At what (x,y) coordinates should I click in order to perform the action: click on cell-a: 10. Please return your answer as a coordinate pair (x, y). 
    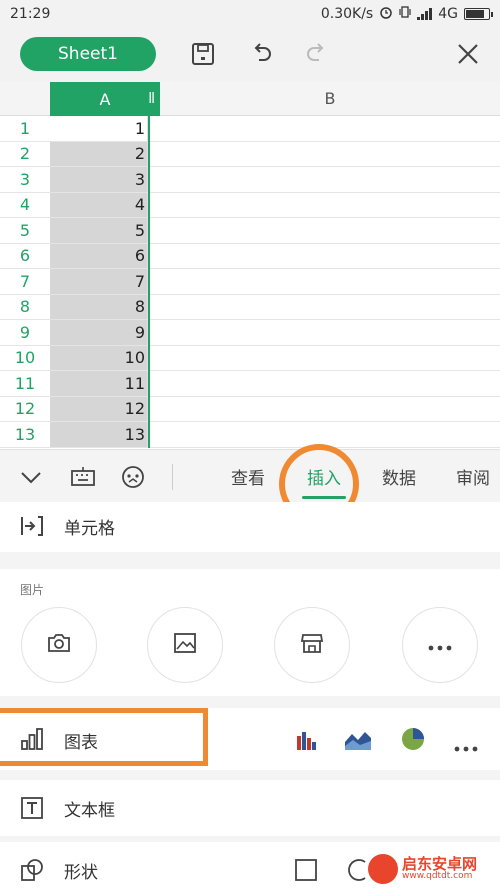
    Looking at the image, I should click on (99, 357).